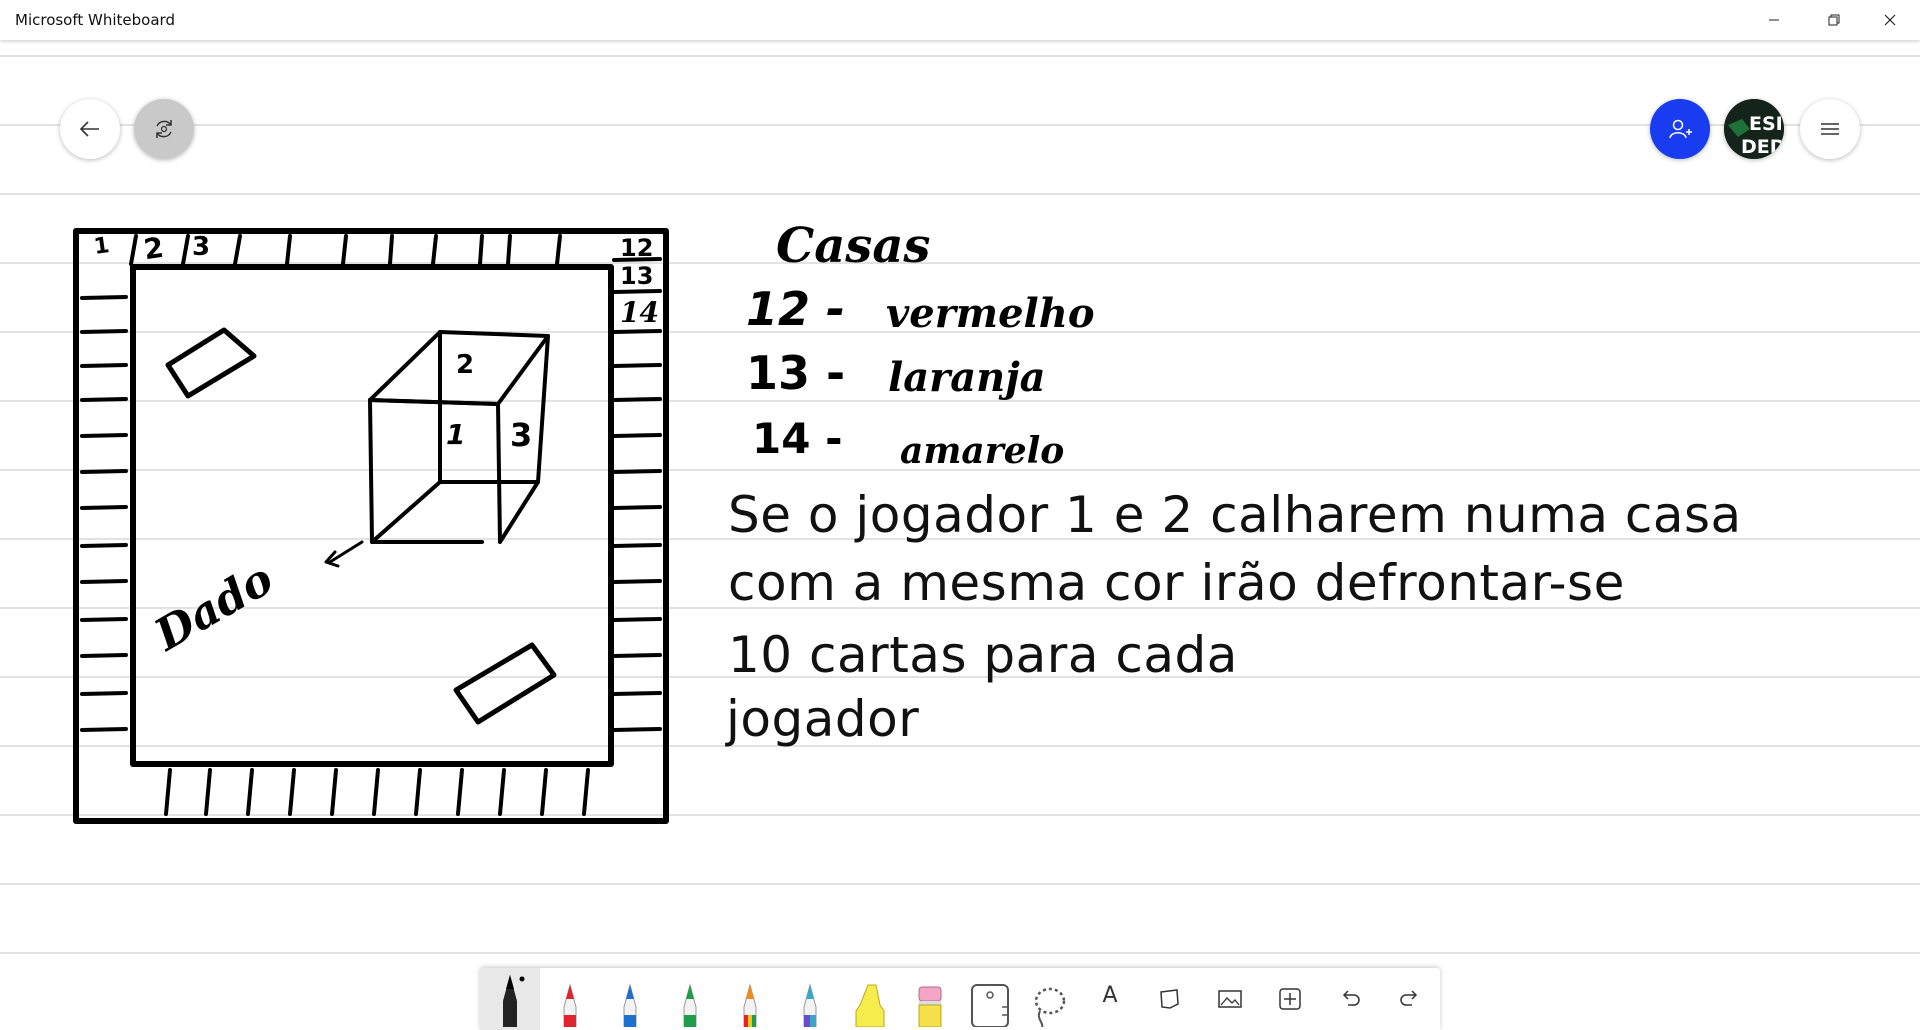 The height and width of the screenshot is (1030, 1920). I want to click on text-tool: A, so click(1110, 999).